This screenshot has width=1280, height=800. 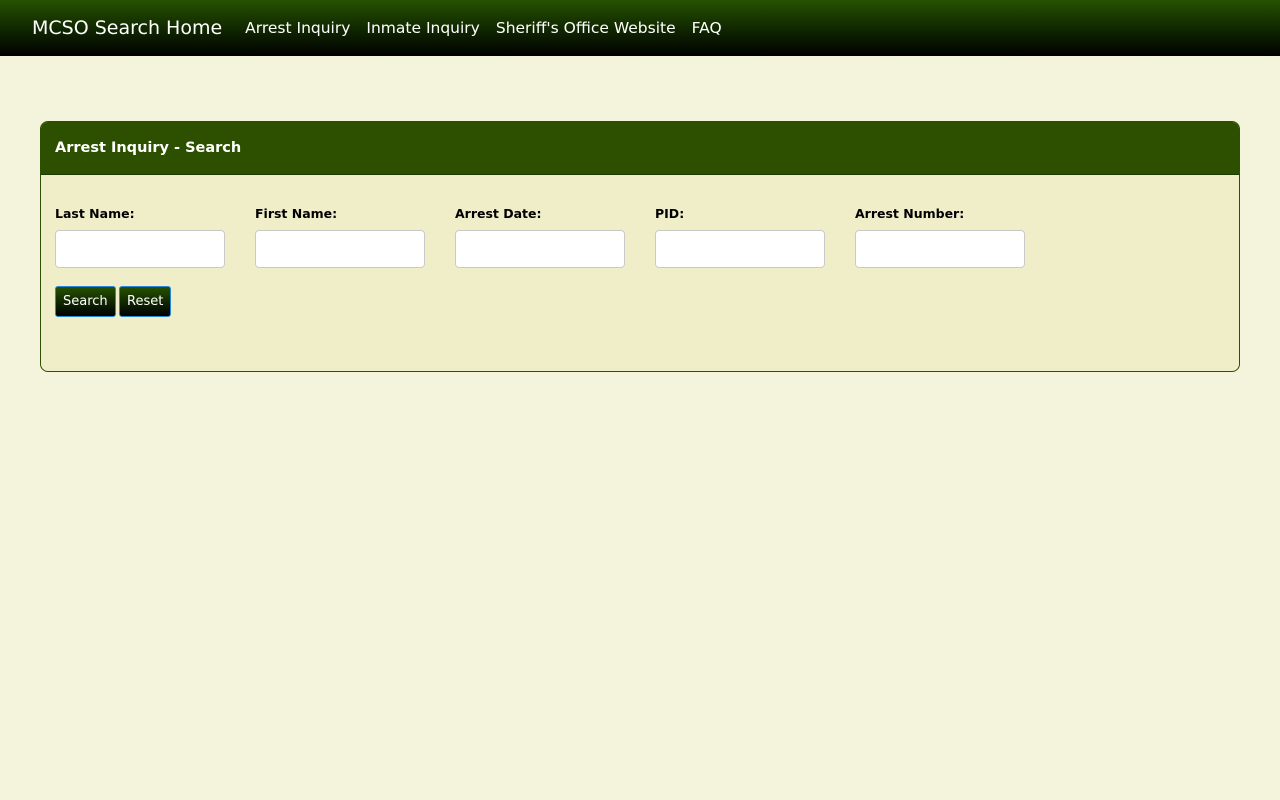 What do you see at coordinates (95, 213) in the screenshot?
I see `last-name-label: Last Name:` at bounding box center [95, 213].